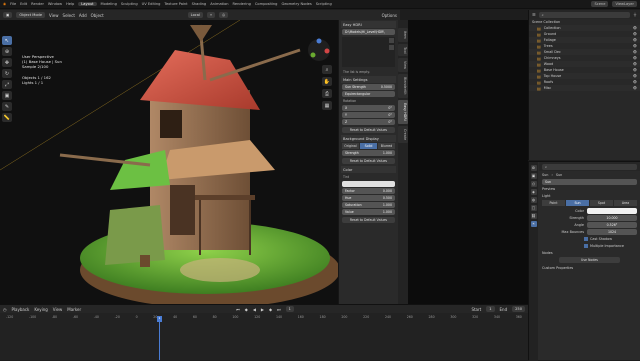 This screenshot has width=640, height=361. Describe the element at coordinates (635, 15) in the screenshot. I see `filter-icon: ⏚` at that location.